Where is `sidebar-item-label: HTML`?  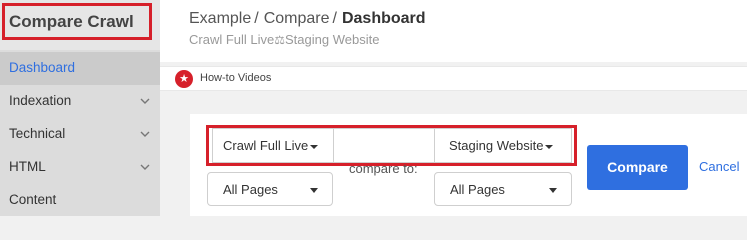
sidebar-item-label: HTML is located at coordinates (27, 166).